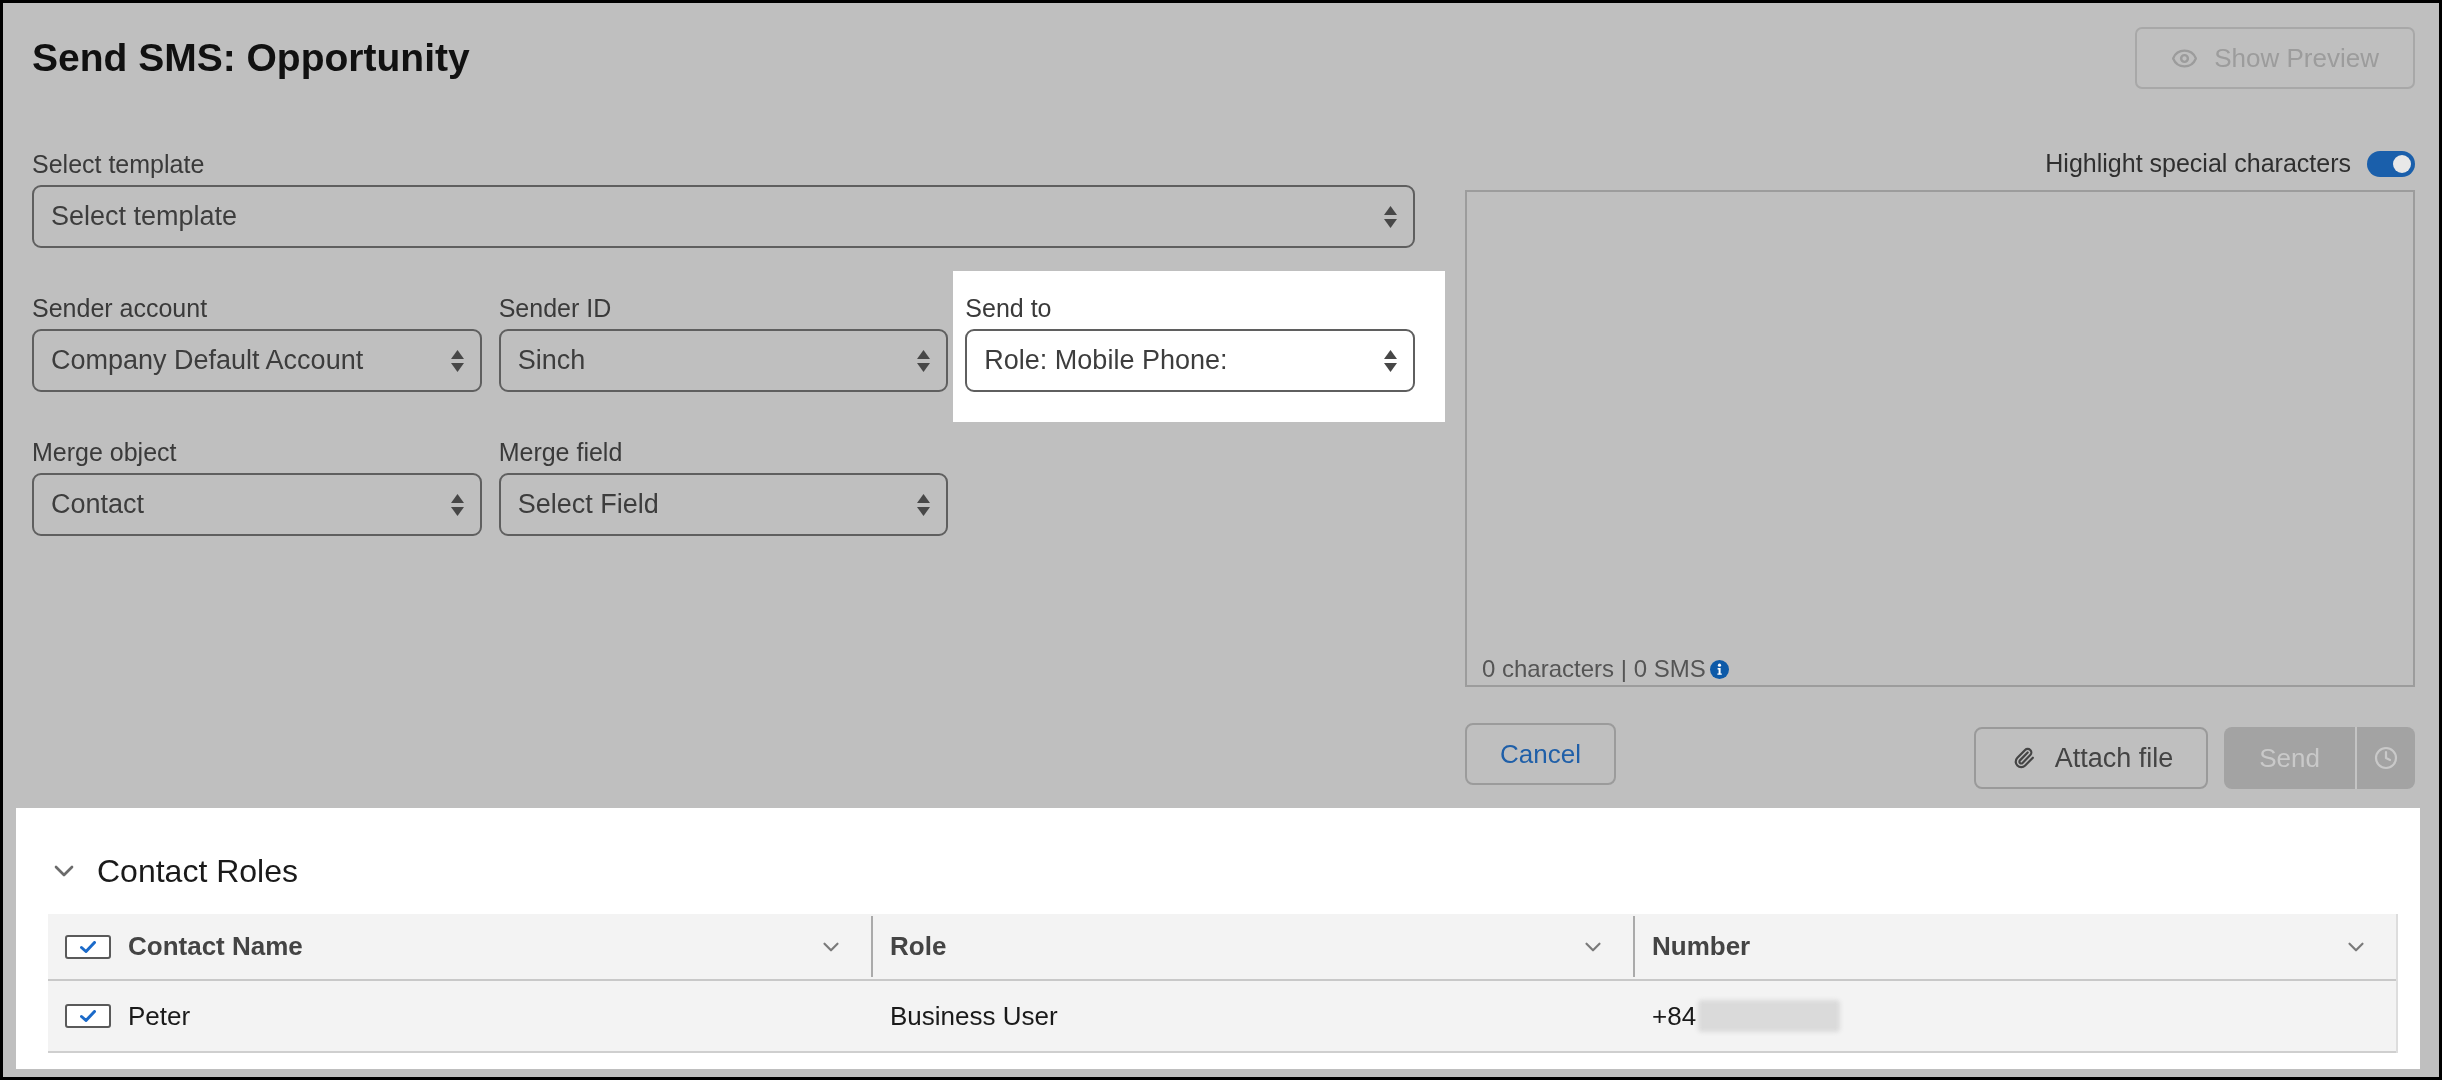 The image size is (2442, 1080). What do you see at coordinates (1540, 754) in the screenshot?
I see `cancel-button: Cancel` at bounding box center [1540, 754].